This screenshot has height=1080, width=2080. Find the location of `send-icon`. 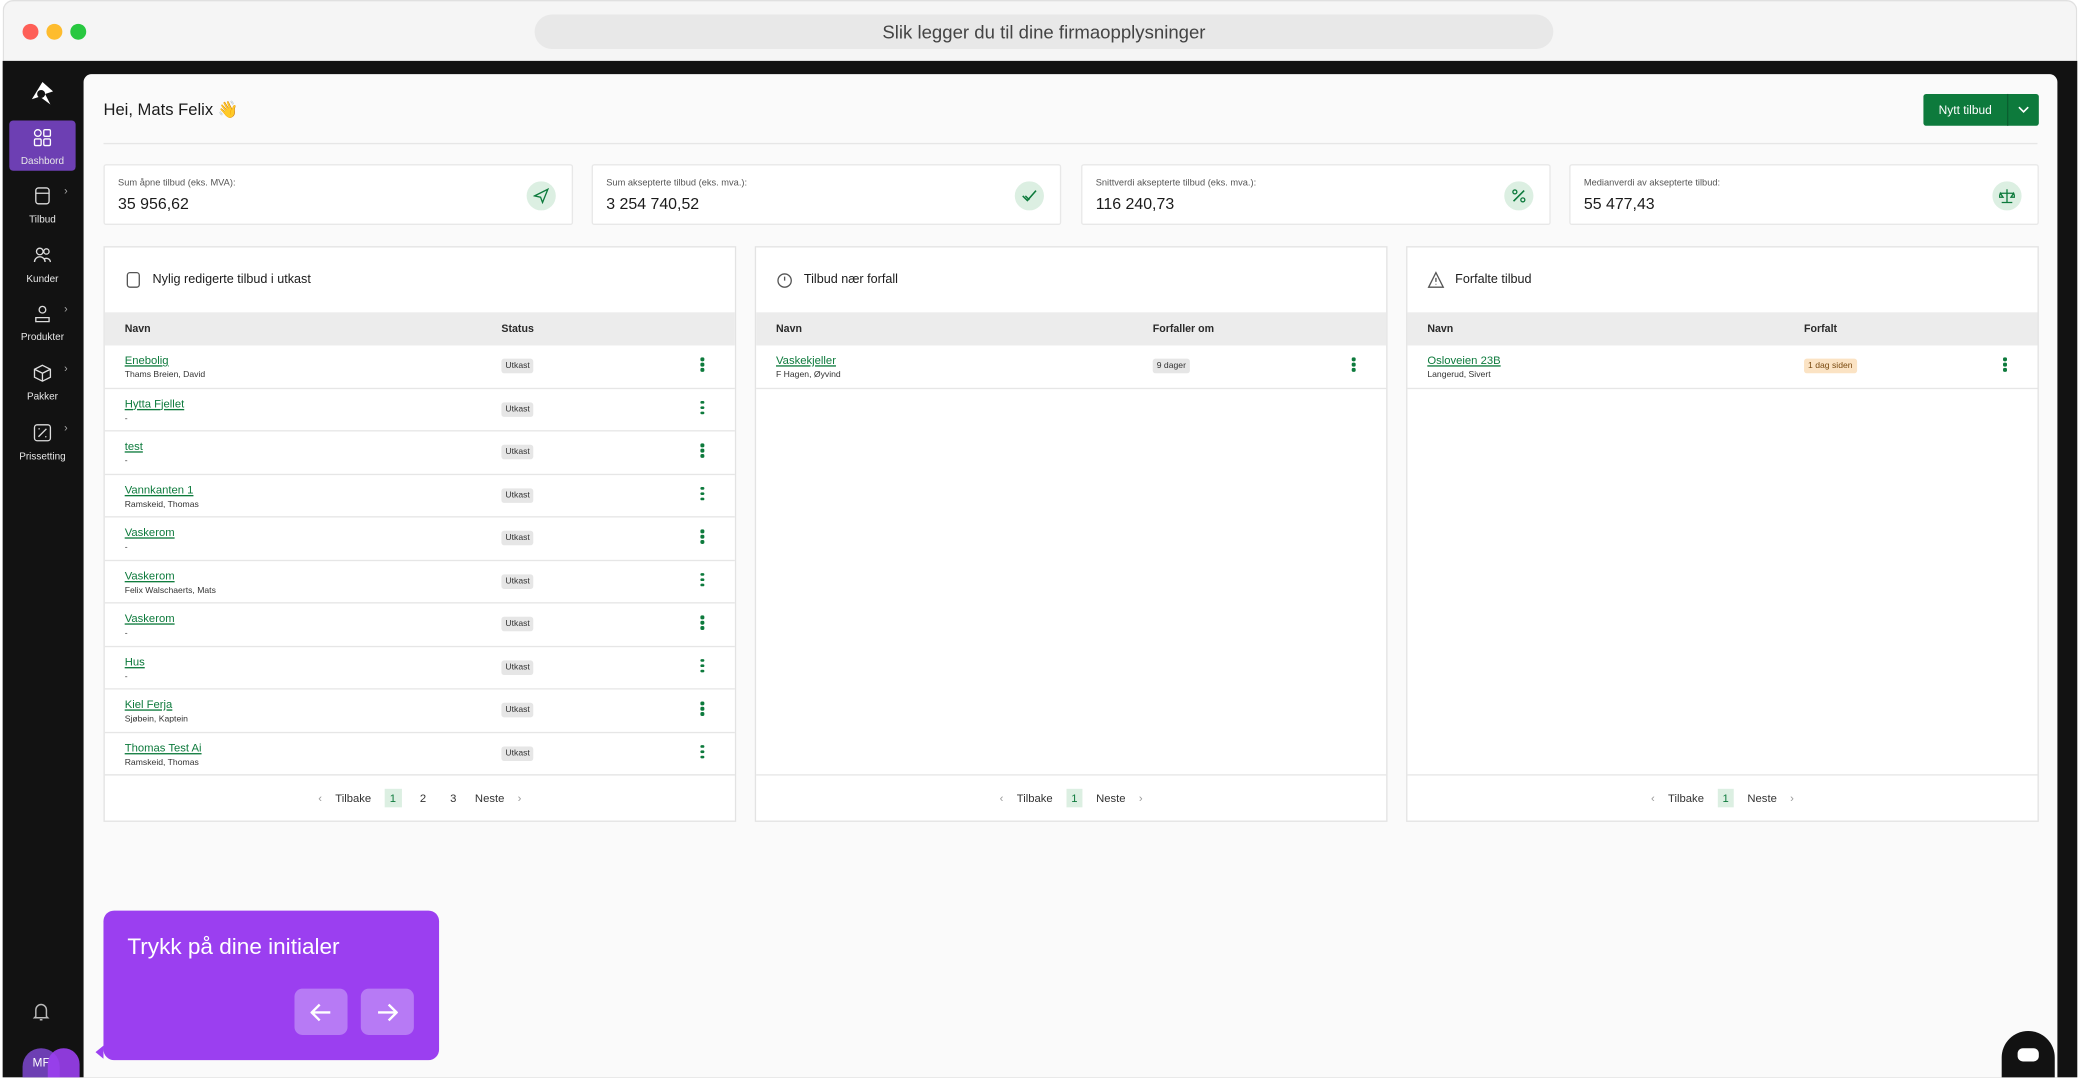

send-icon is located at coordinates (541, 195).